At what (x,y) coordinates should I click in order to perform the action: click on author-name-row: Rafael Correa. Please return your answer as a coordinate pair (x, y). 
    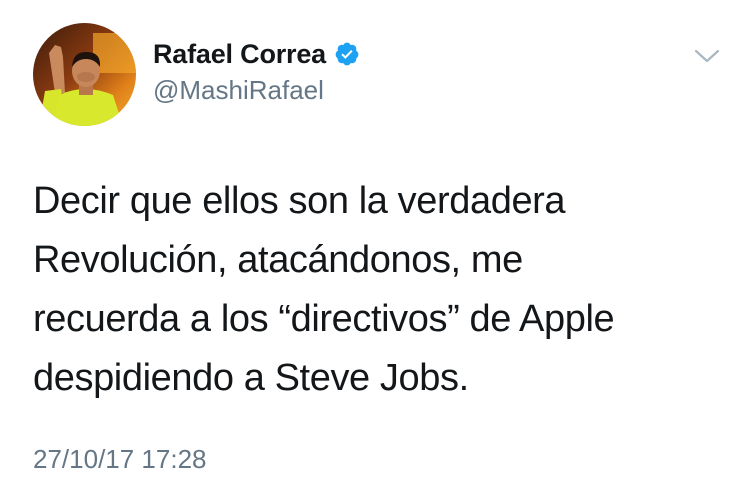
    Looking at the image, I should click on (256, 54).